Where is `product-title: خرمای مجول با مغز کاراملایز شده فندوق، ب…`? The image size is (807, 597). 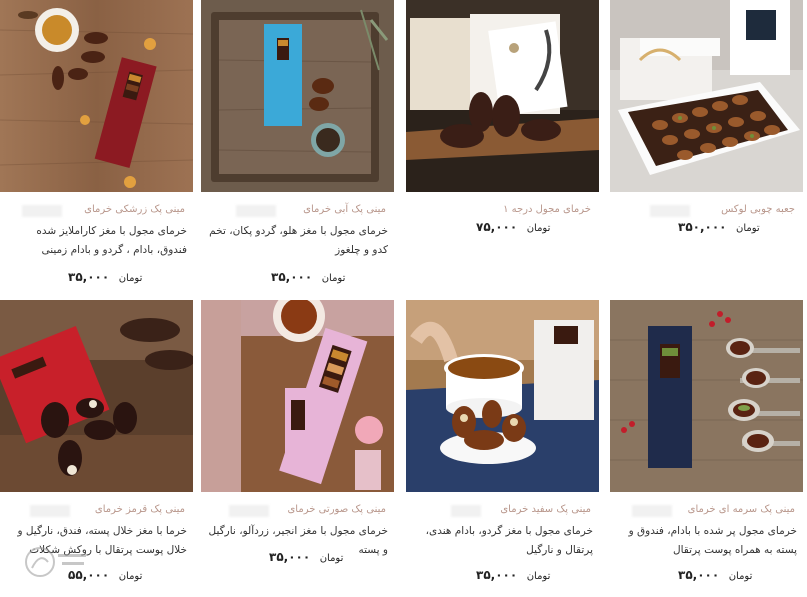 product-title: خرمای مجول با مغز کاراملایز شده فندوق، ب… is located at coordinates (95, 241).